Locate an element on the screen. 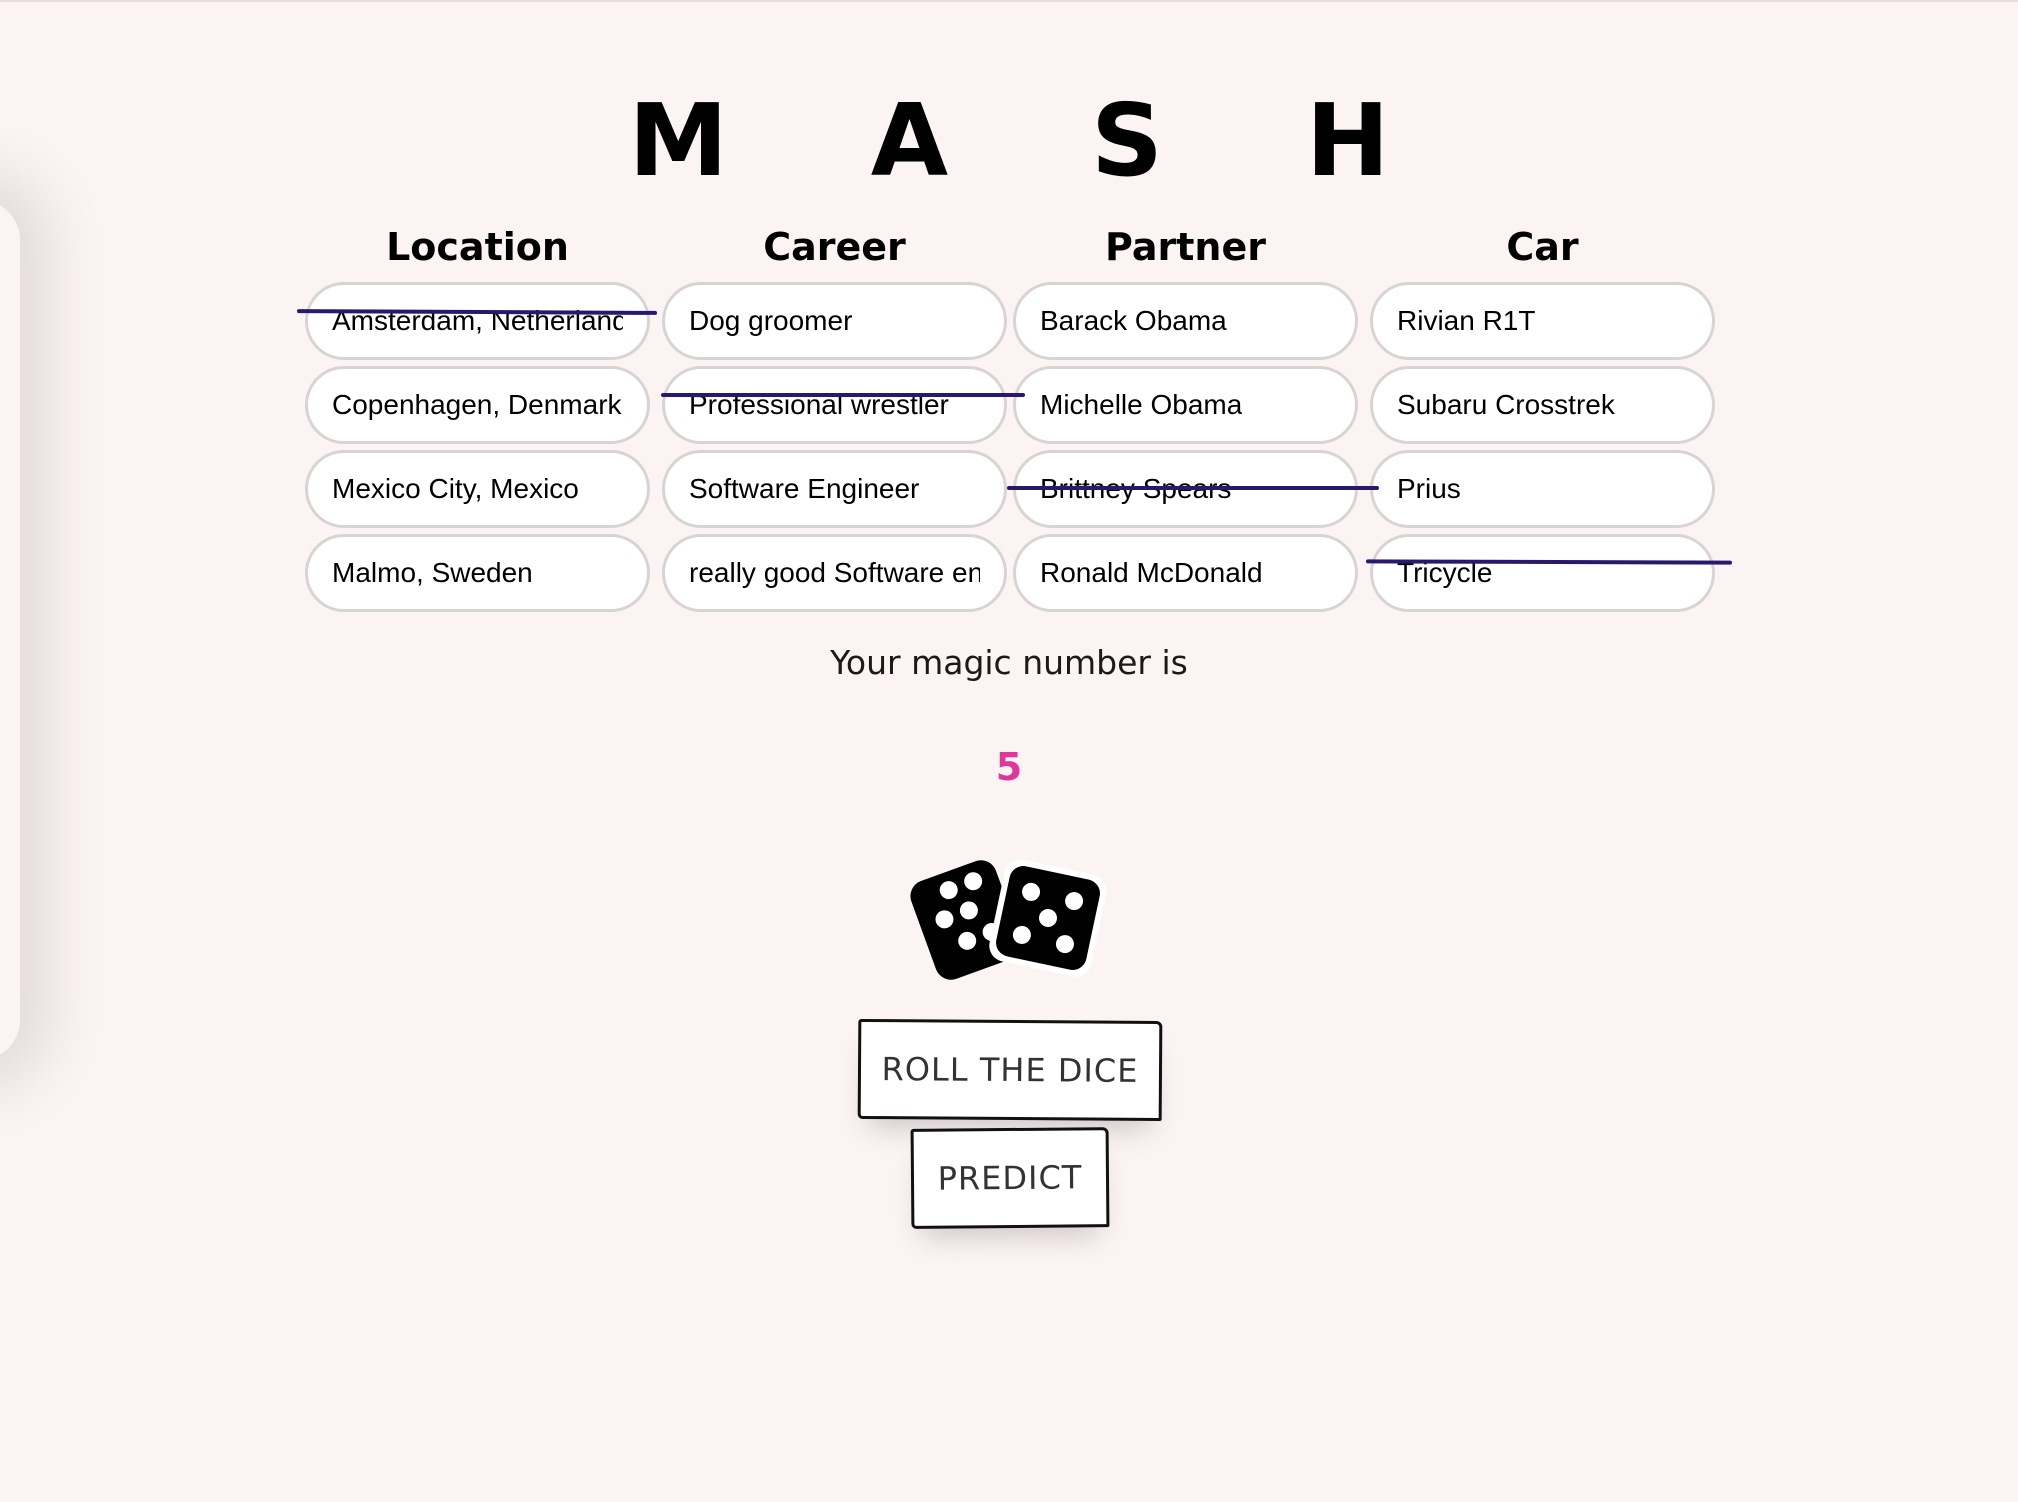 This screenshot has width=2018, height=1502. column-header-partner: Partner is located at coordinates (1185, 247).